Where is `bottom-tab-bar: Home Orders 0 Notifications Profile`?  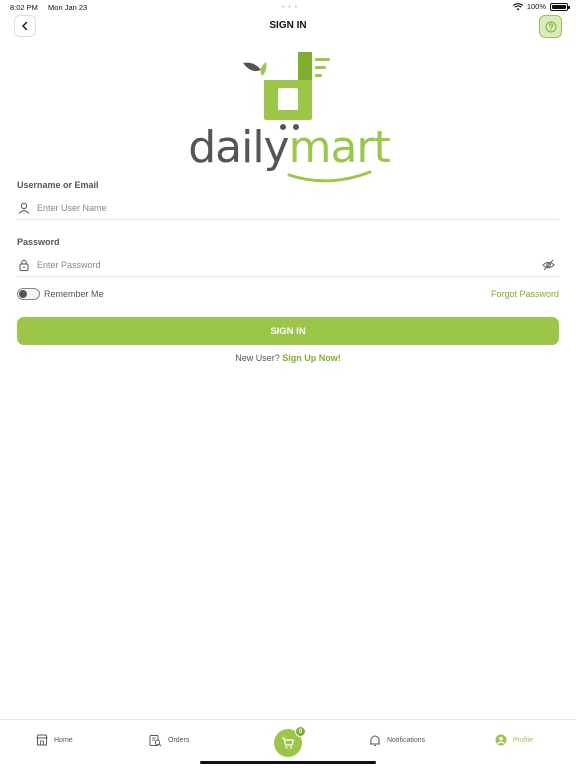
bottom-tab-bar: Home Orders 0 Notifications Profile is located at coordinates (288, 743).